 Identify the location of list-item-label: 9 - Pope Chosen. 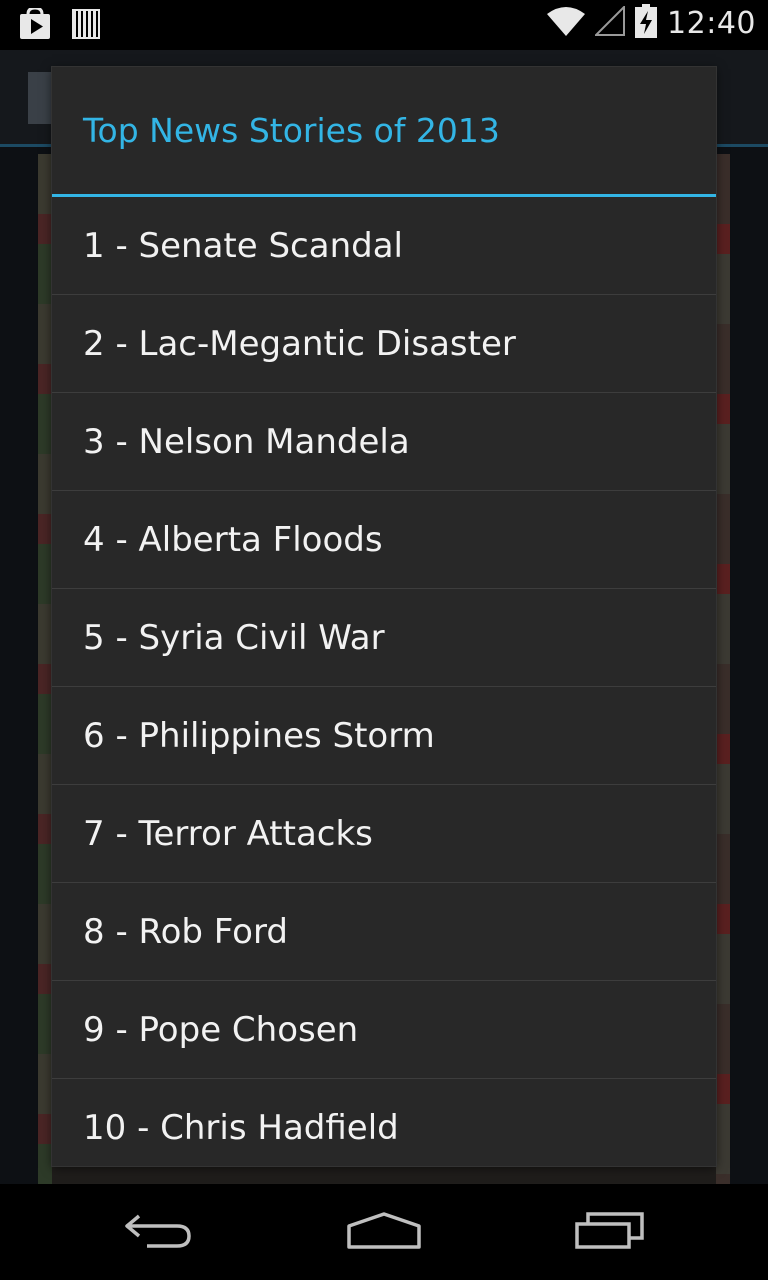
(221, 1029).